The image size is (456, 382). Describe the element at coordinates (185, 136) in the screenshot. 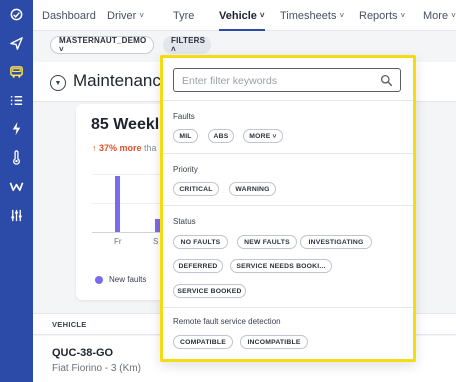

I see `filter-pill-mil: MIL` at that location.